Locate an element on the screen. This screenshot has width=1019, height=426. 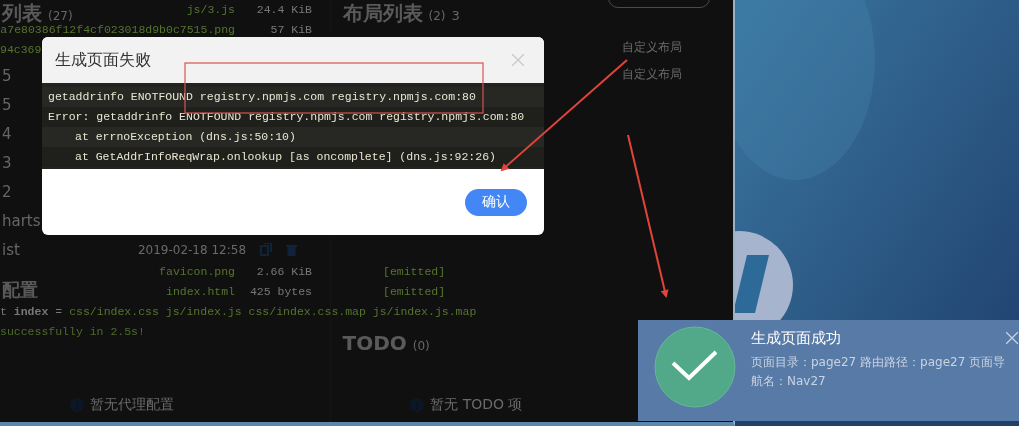
asset-name: index.html is located at coordinates (200, 292).